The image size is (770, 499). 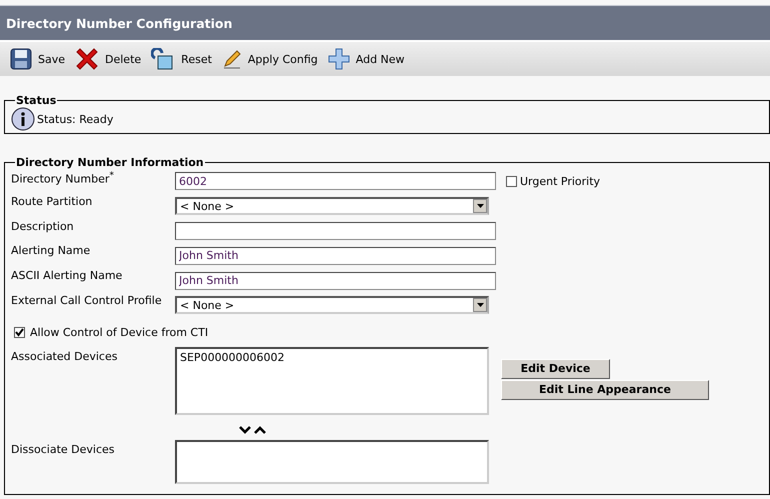 What do you see at coordinates (339, 59) in the screenshot?
I see `plus-icon` at bounding box center [339, 59].